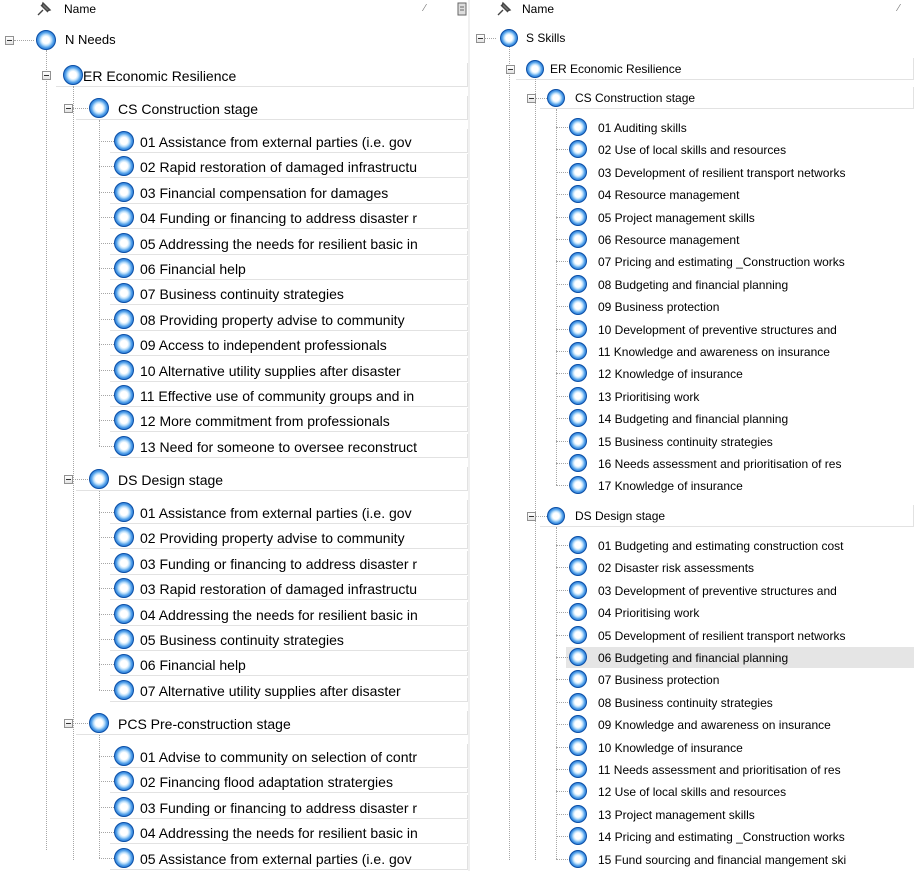 This screenshot has height=871, width=914. What do you see at coordinates (670, 748) in the screenshot?
I see `row-label: 10 Knowledge of insurance` at bounding box center [670, 748].